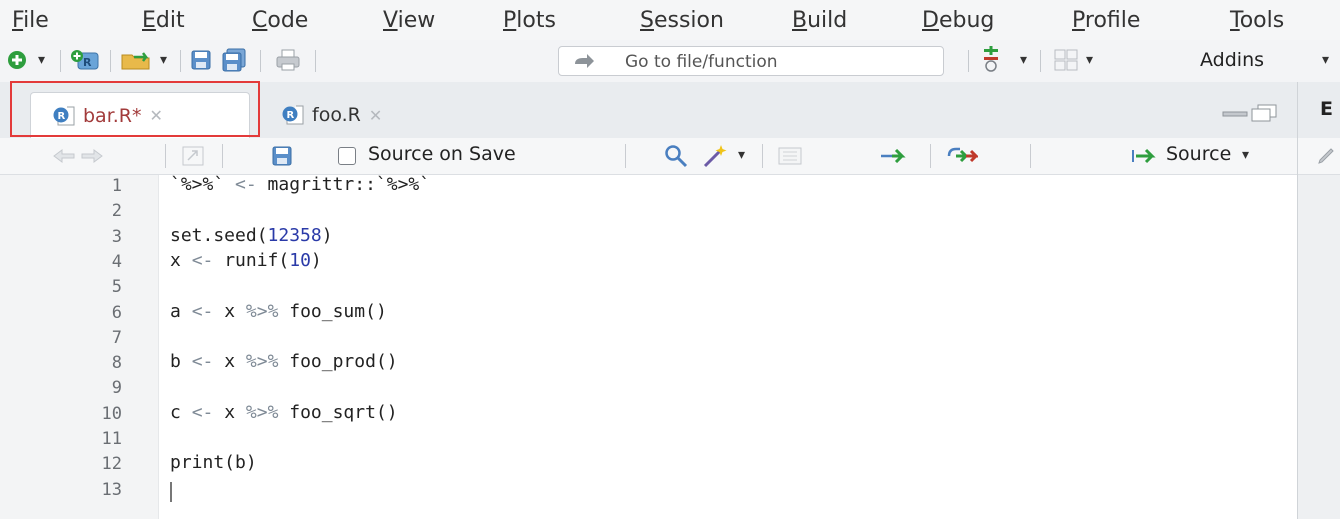  I want to click on right-pane-tab-label: E, so click(1326, 109).